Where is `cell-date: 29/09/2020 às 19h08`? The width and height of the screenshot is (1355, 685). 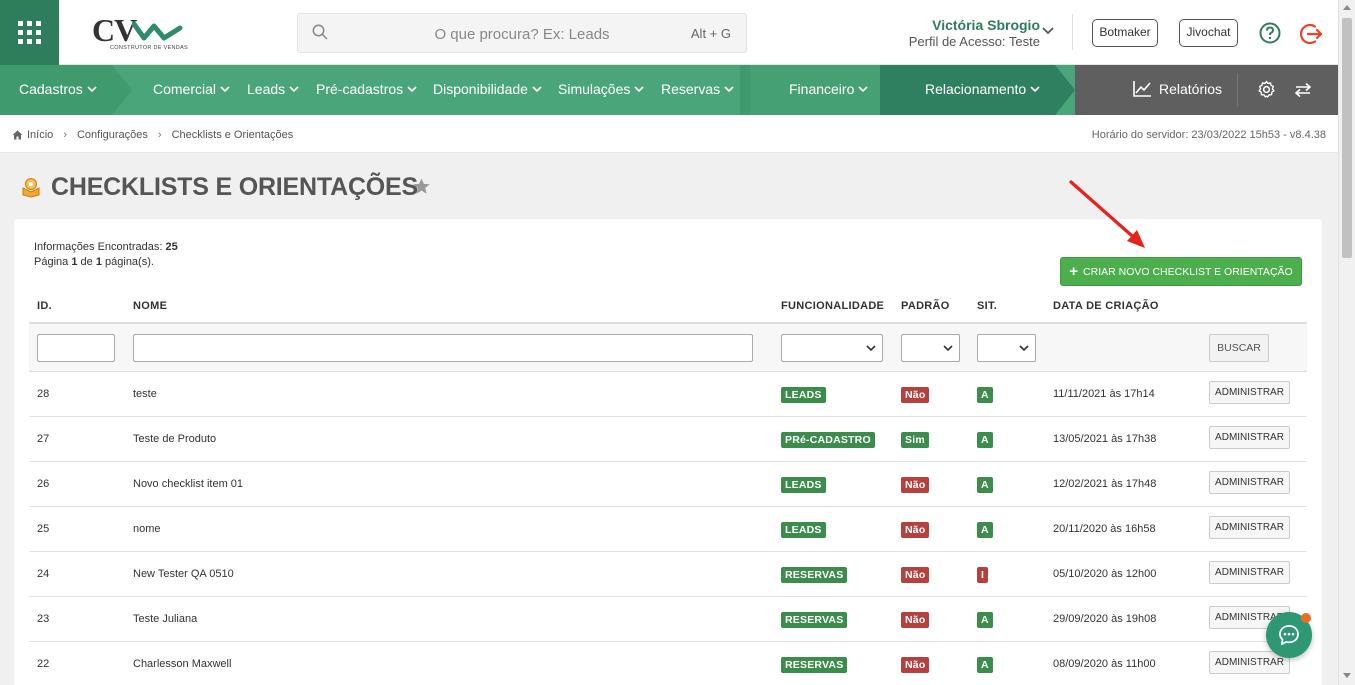
cell-date: 29/09/2020 às 19h08 is located at coordinates (1105, 619).